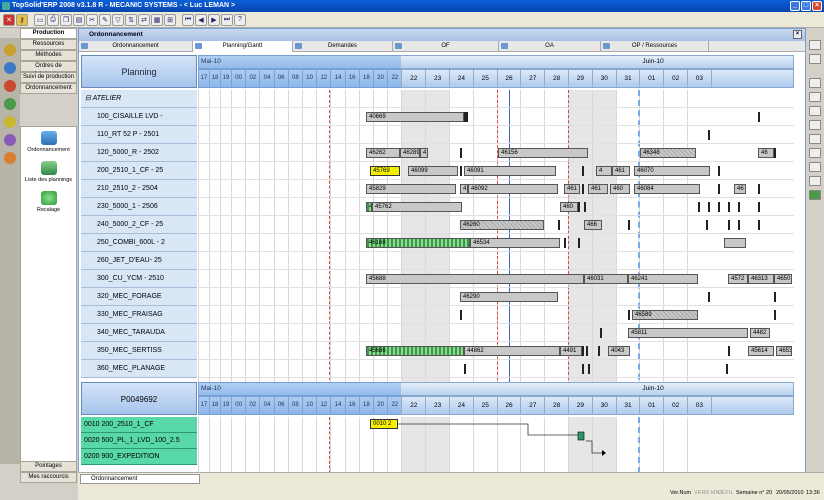 This screenshot has width=824, height=500. What do you see at coordinates (629, 405) in the screenshot?
I see `timeline-day: 31` at bounding box center [629, 405].